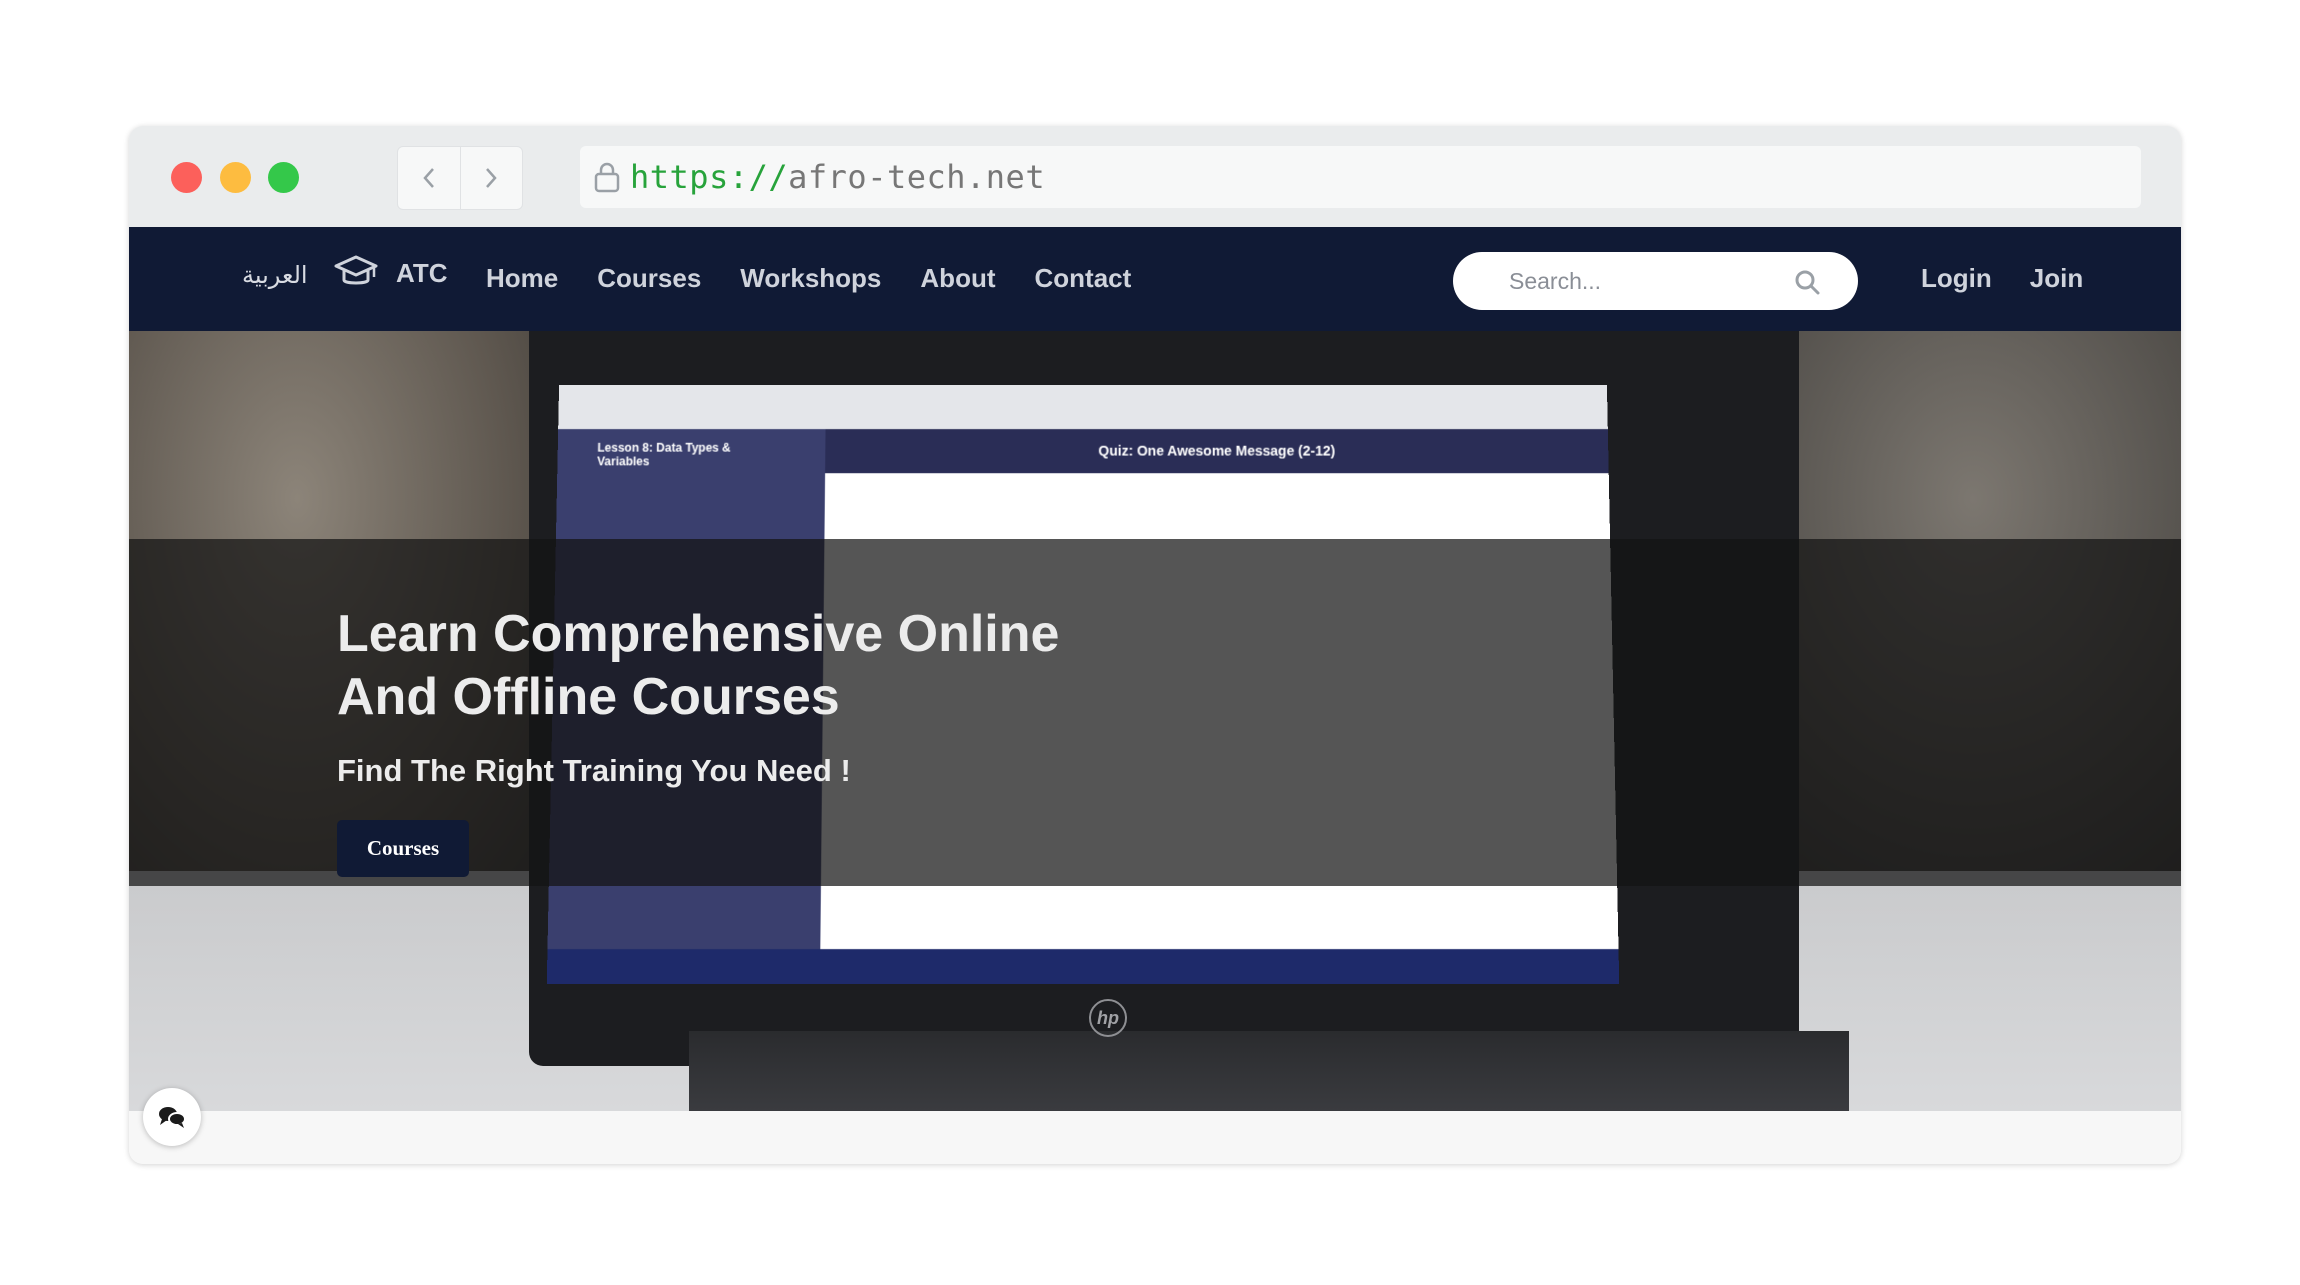  Describe the element at coordinates (1360, 177) in the screenshot. I see `address-bar: https://afro-tech.net` at that location.